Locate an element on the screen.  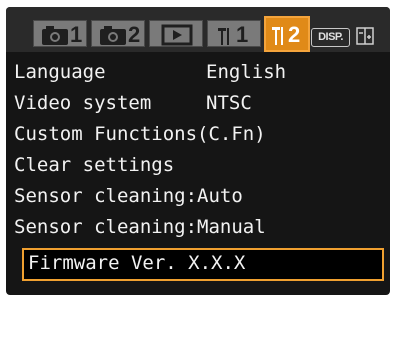
menu-item-label: Clear settings is located at coordinates (94, 165).